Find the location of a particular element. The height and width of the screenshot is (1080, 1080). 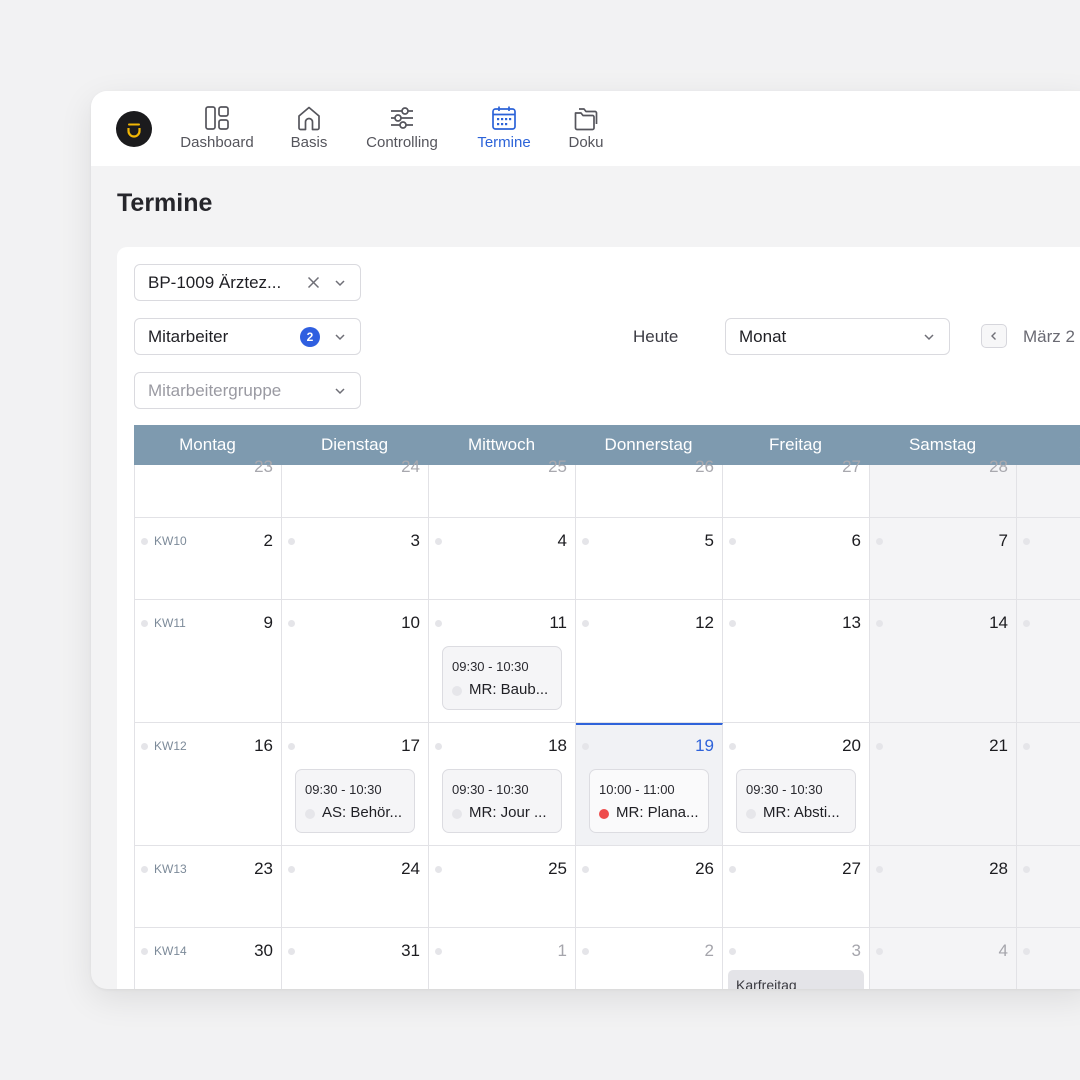

nav-termine: Termine is located at coordinates (504, 128).